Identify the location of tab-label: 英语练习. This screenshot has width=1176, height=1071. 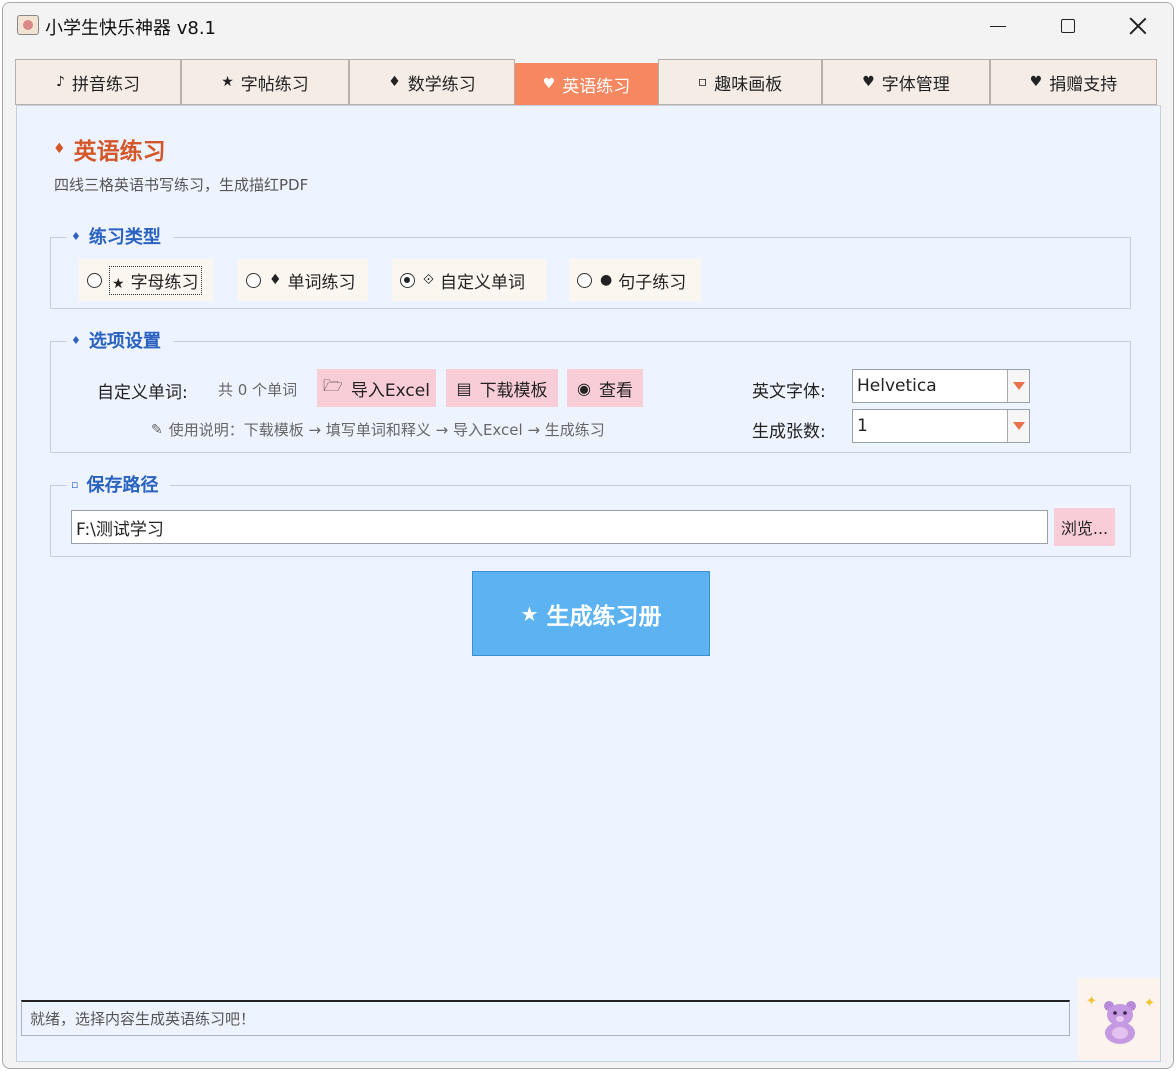
(596, 86).